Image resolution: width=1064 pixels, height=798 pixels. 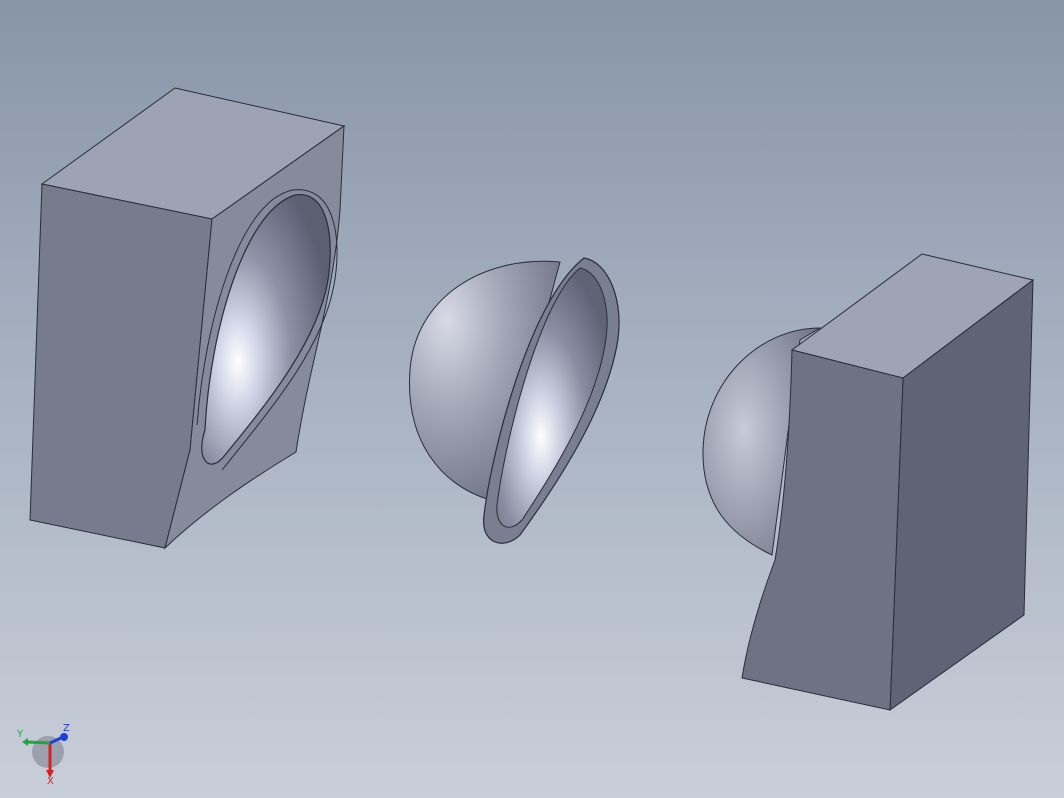 What do you see at coordinates (20, 734) in the screenshot?
I see `triad-y-label: Y` at bounding box center [20, 734].